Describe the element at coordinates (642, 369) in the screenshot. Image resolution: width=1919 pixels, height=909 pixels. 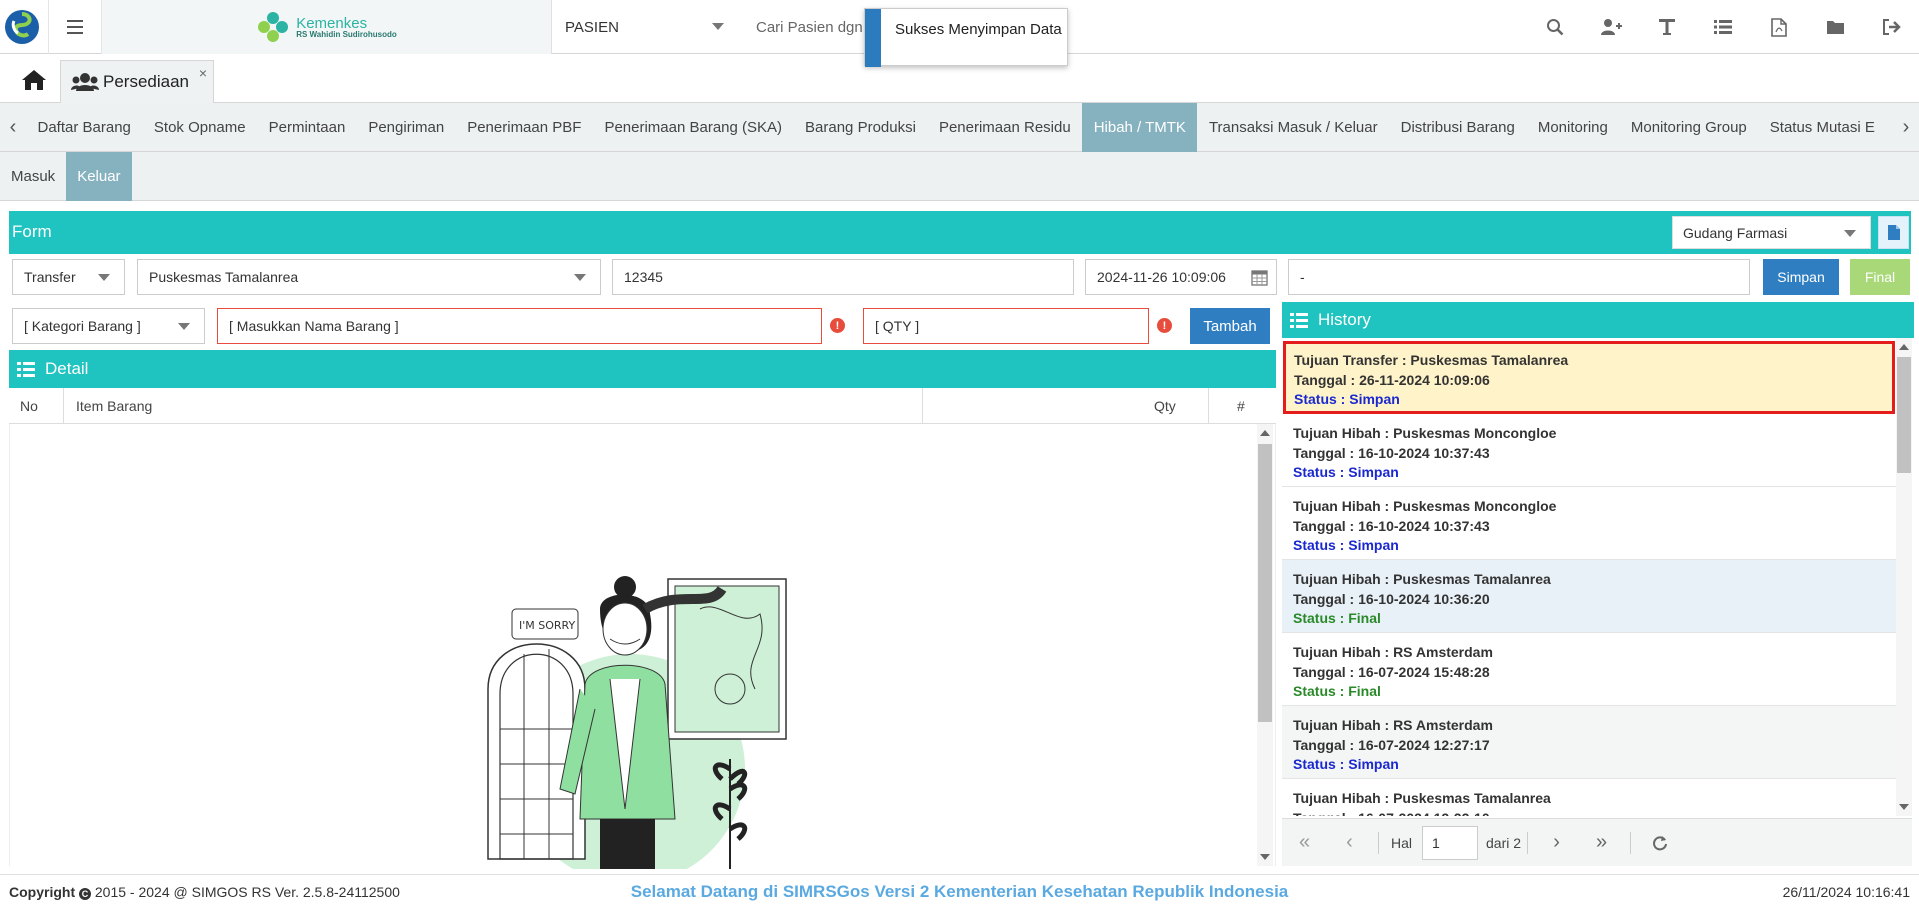
I see `detail-header: Detail` at that location.